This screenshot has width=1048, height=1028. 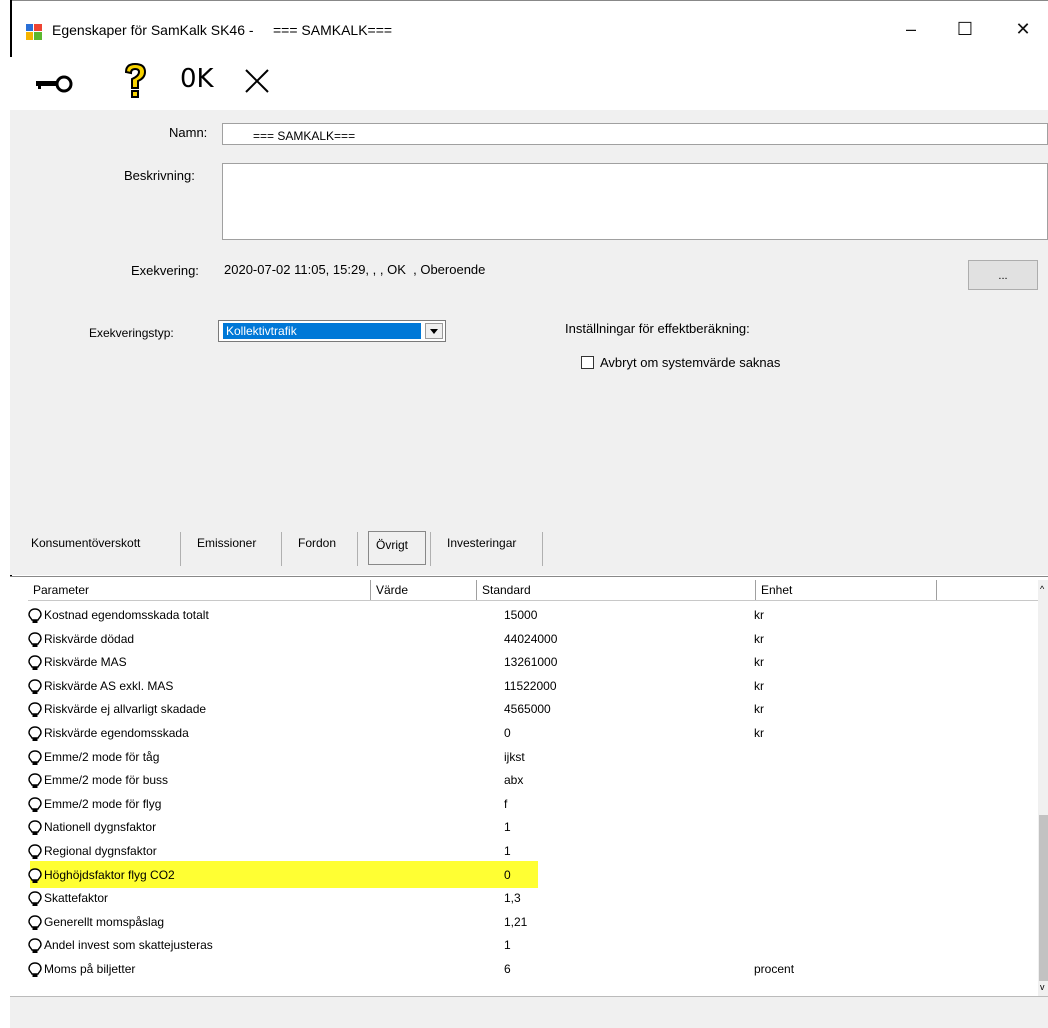 What do you see at coordinates (533, 876) in the screenshot?
I see `table-row: Höghöjdsfaktor flyg CO2 0` at bounding box center [533, 876].